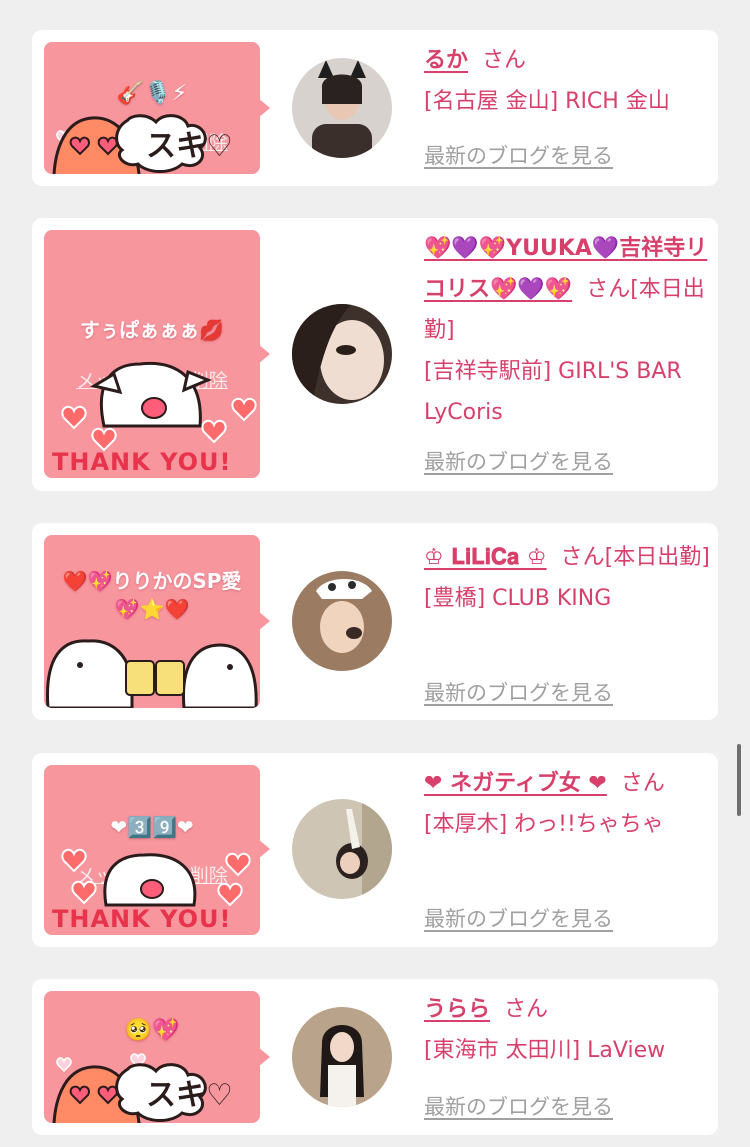 The width and height of the screenshot is (750, 1147). What do you see at coordinates (151, 673) in the screenshot?
I see `cheers-bears-sticker` at bounding box center [151, 673].